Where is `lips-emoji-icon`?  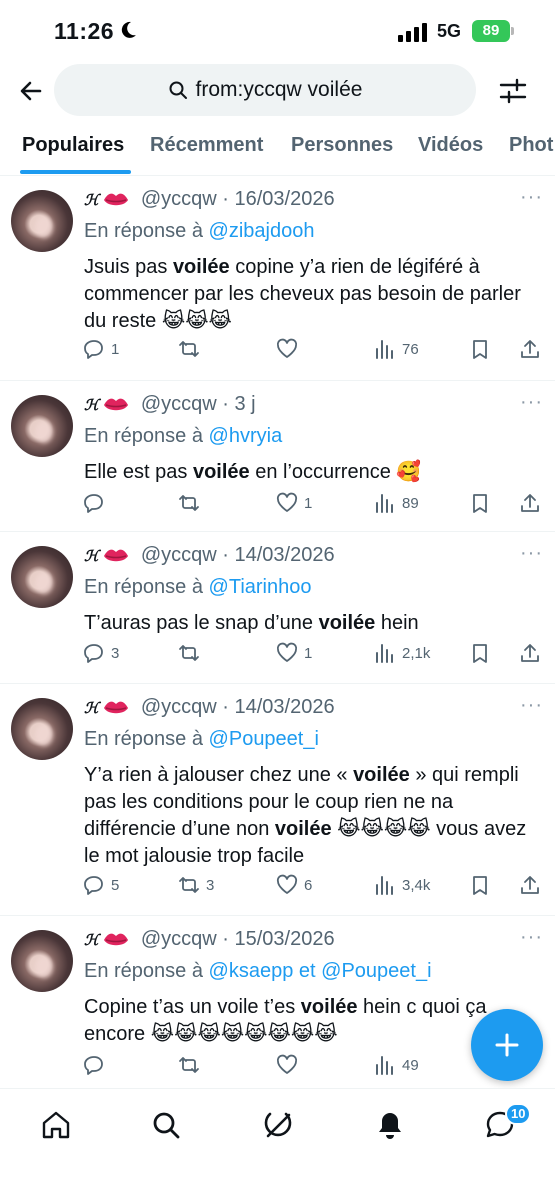 lips-emoji-icon is located at coordinates (115, 199).